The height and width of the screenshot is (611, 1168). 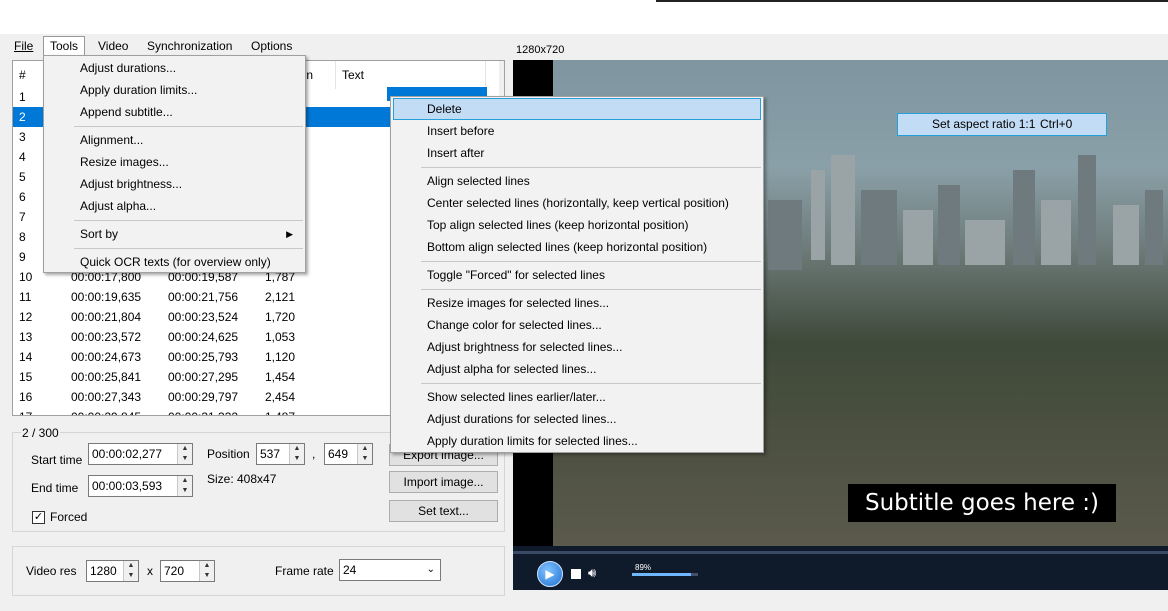 I want to click on video-res-width-input: 1280 ▲ ▼, so click(x=112, y=571).